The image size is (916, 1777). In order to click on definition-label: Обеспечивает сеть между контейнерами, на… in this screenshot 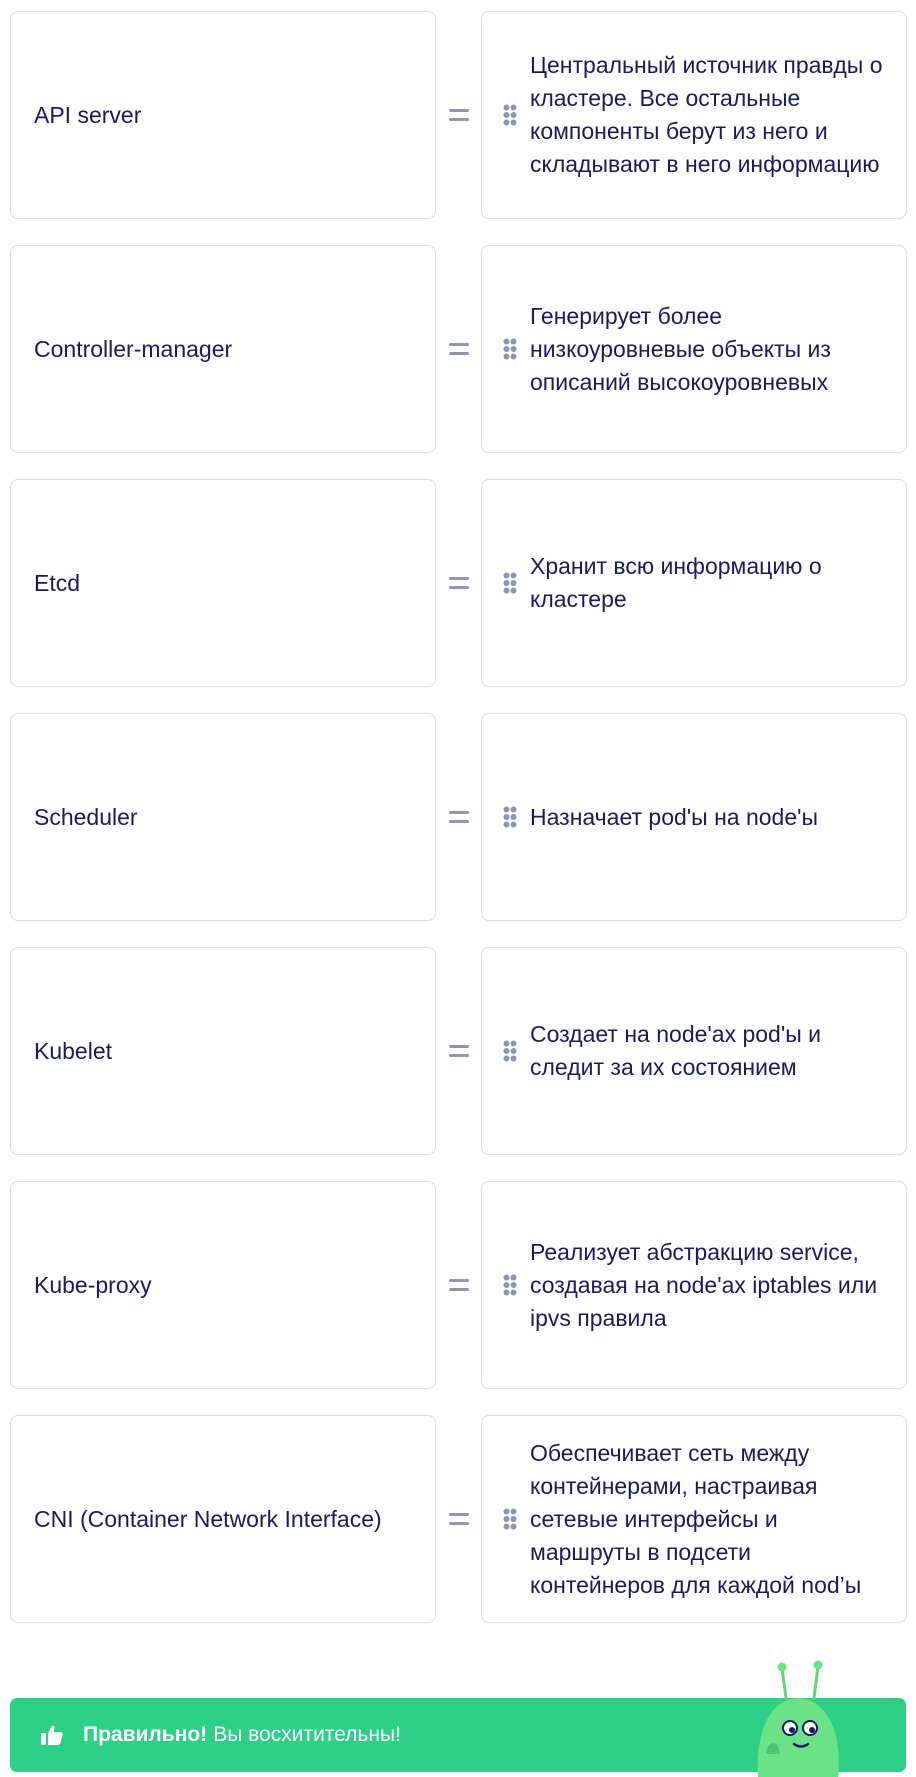, I will do `click(696, 1518)`.